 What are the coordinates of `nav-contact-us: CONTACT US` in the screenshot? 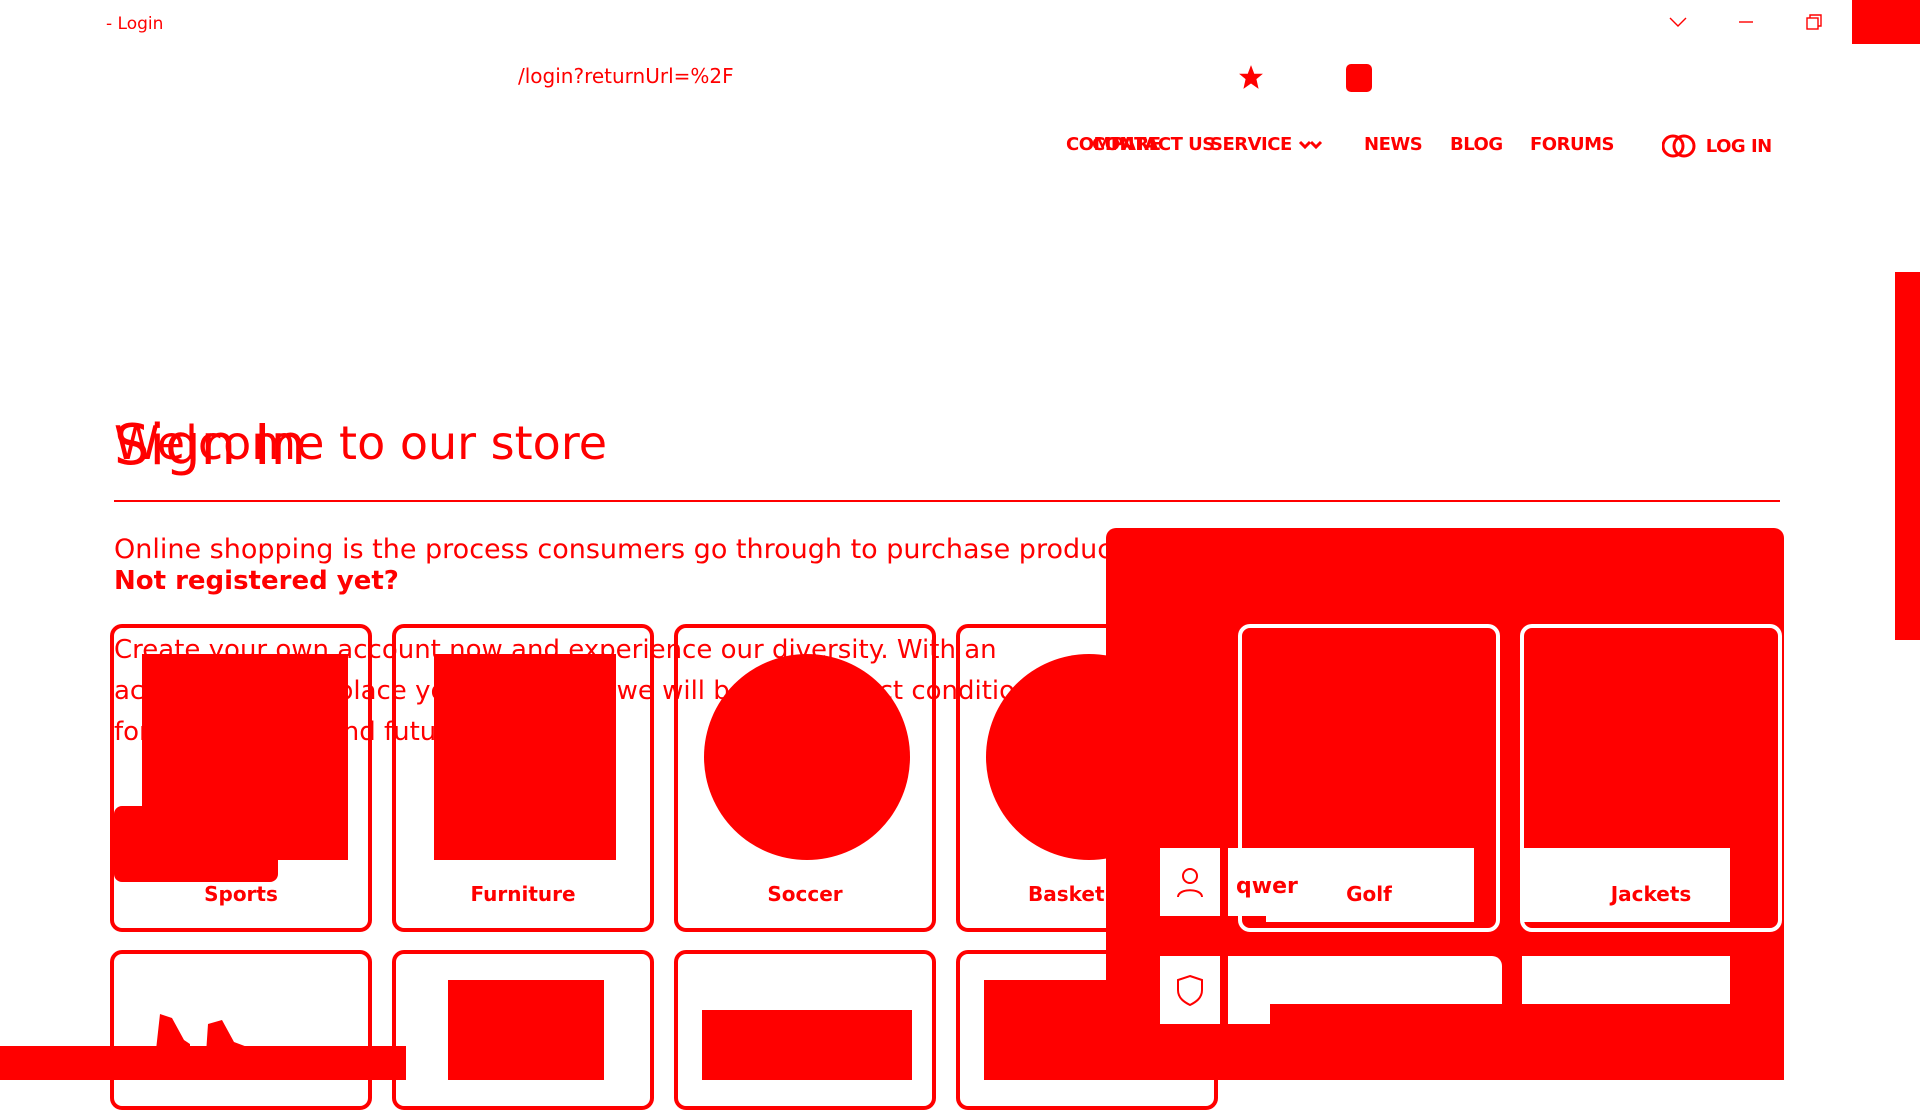 It's located at (1153, 144).